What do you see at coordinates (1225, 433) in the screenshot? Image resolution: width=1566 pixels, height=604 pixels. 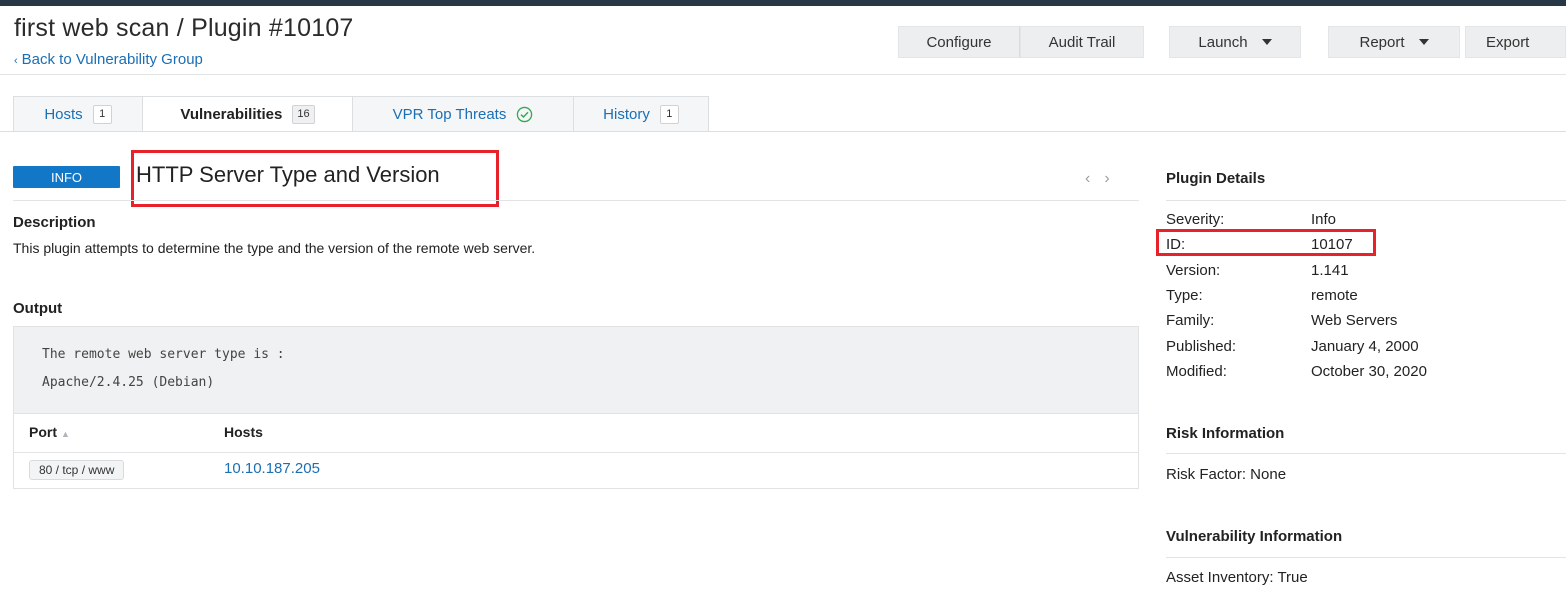 I see `risk-information-heading: Risk Information` at bounding box center [1225, 433].